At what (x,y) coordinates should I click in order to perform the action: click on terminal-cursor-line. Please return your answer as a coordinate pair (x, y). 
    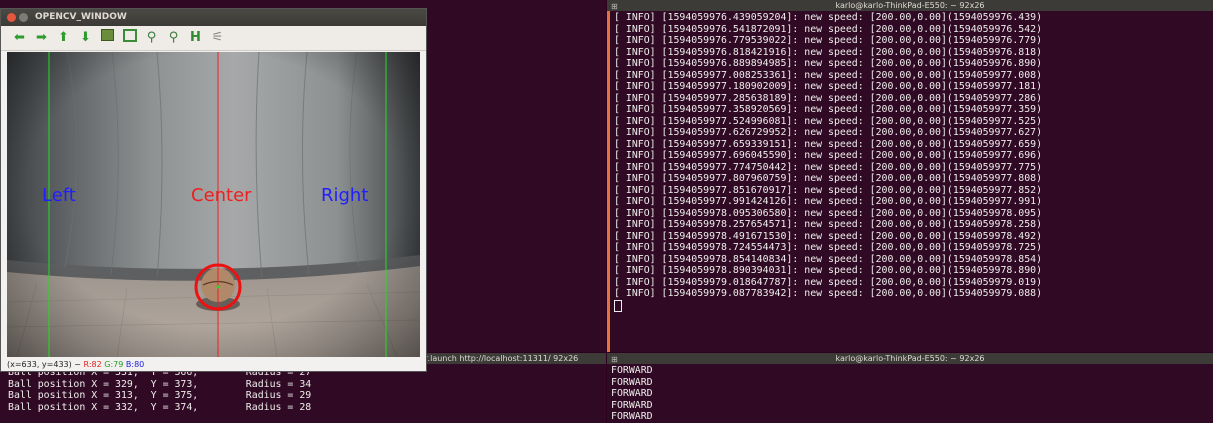
    Looking at the image, I should click on (913, 306).